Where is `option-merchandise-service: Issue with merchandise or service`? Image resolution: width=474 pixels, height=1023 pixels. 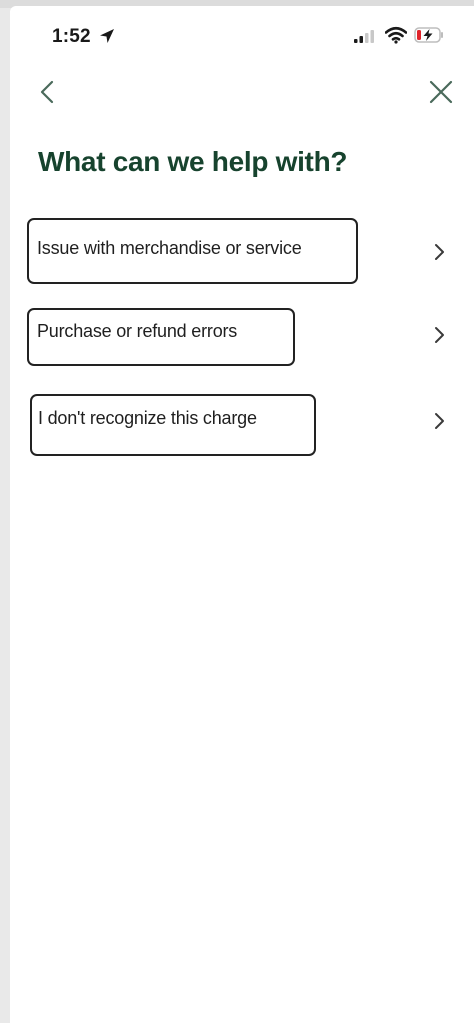 option-merchandise-service: Issue with merchandise or service is located at coordinates (242, 252).